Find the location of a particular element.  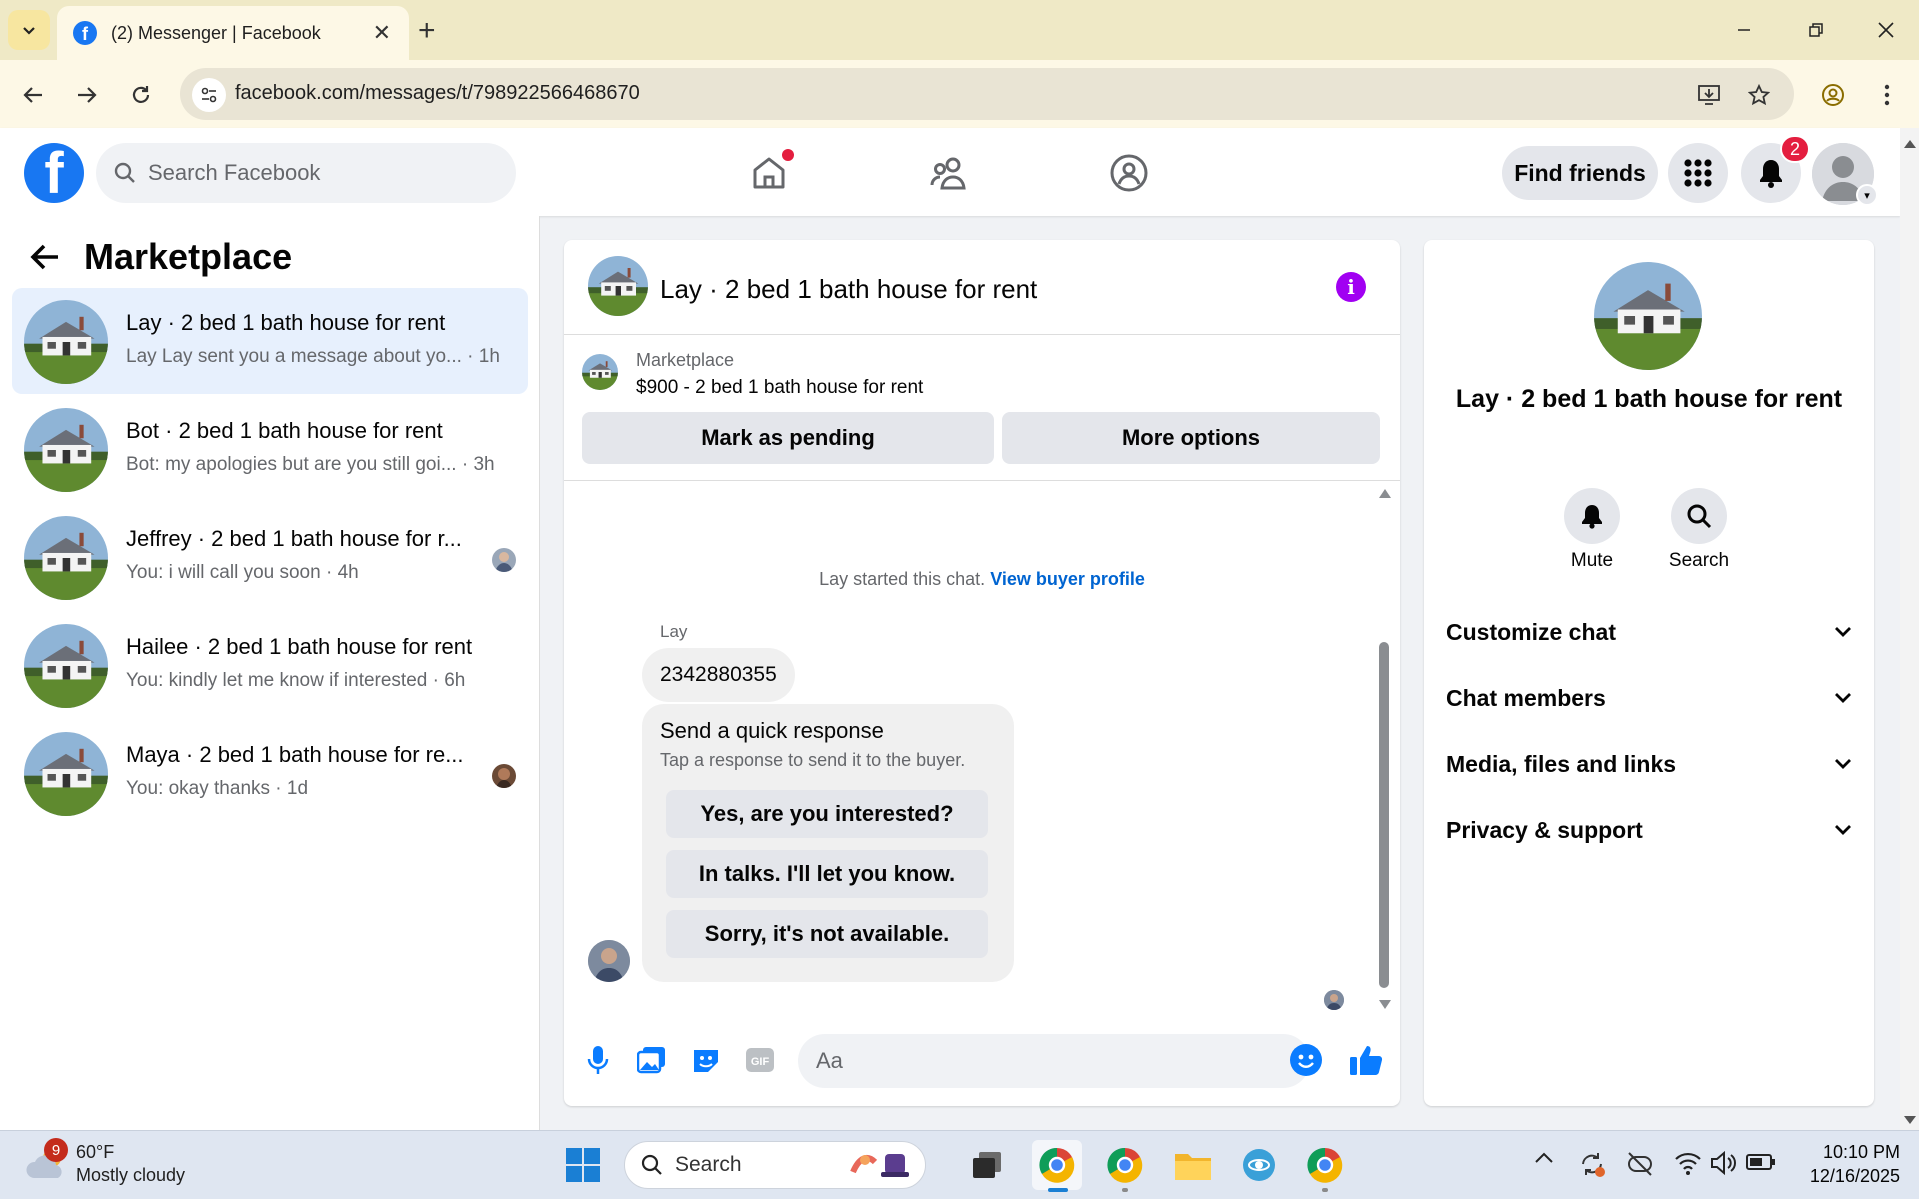

taskbar-file-explorer is located at coordinates (1193, 1165).